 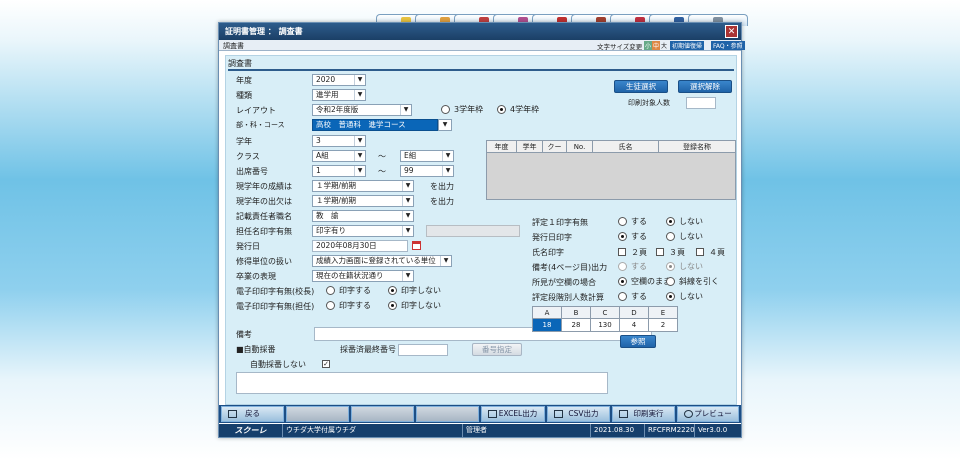 I want to click on version: Ver3.0.0, so click(x=713, y=430).